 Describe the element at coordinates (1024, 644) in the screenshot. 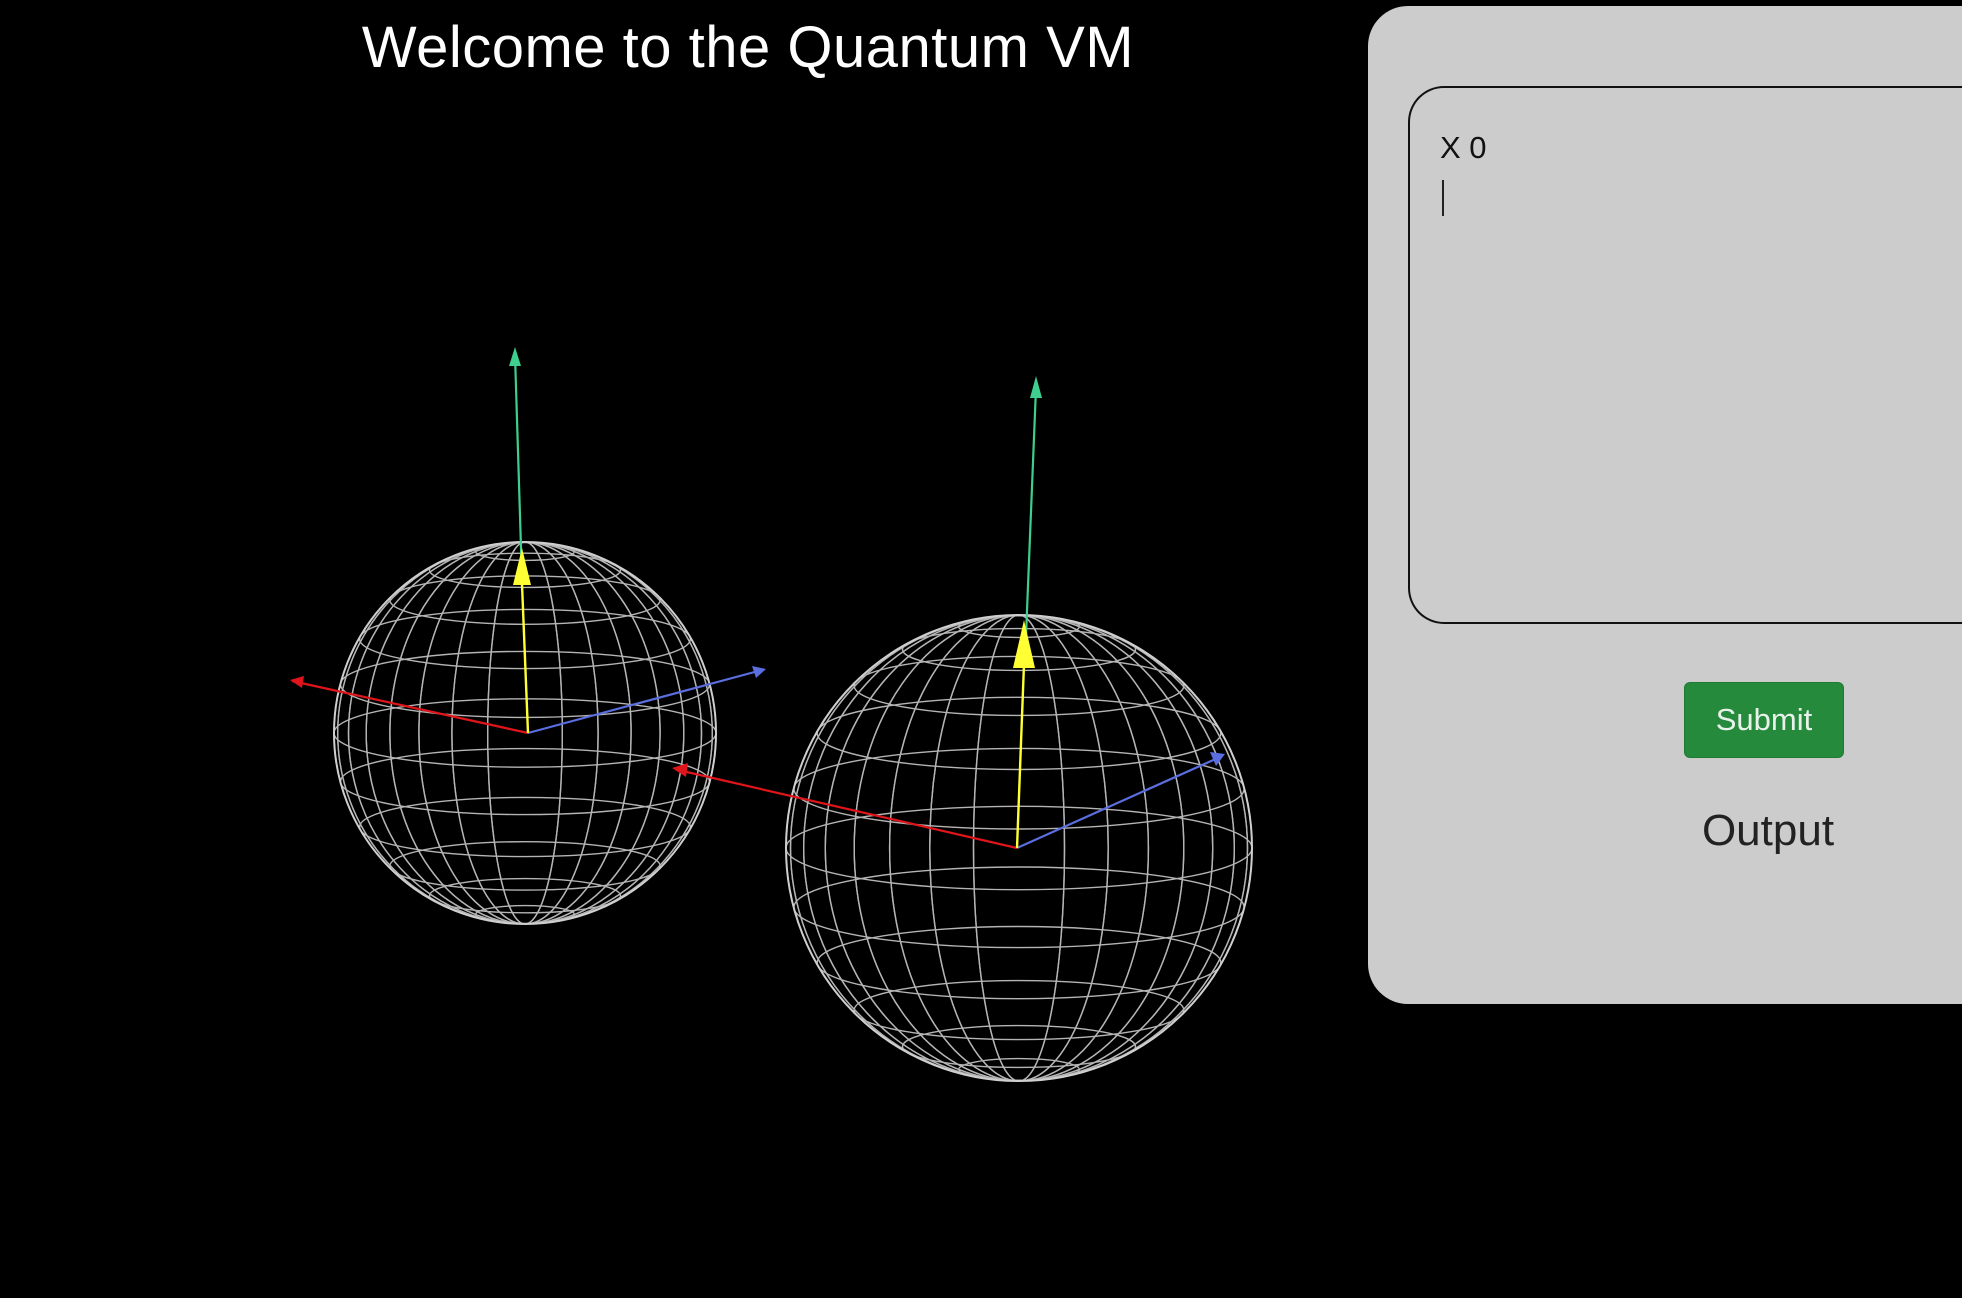

I see `sphere-2-state-arrow-icon` at that location.